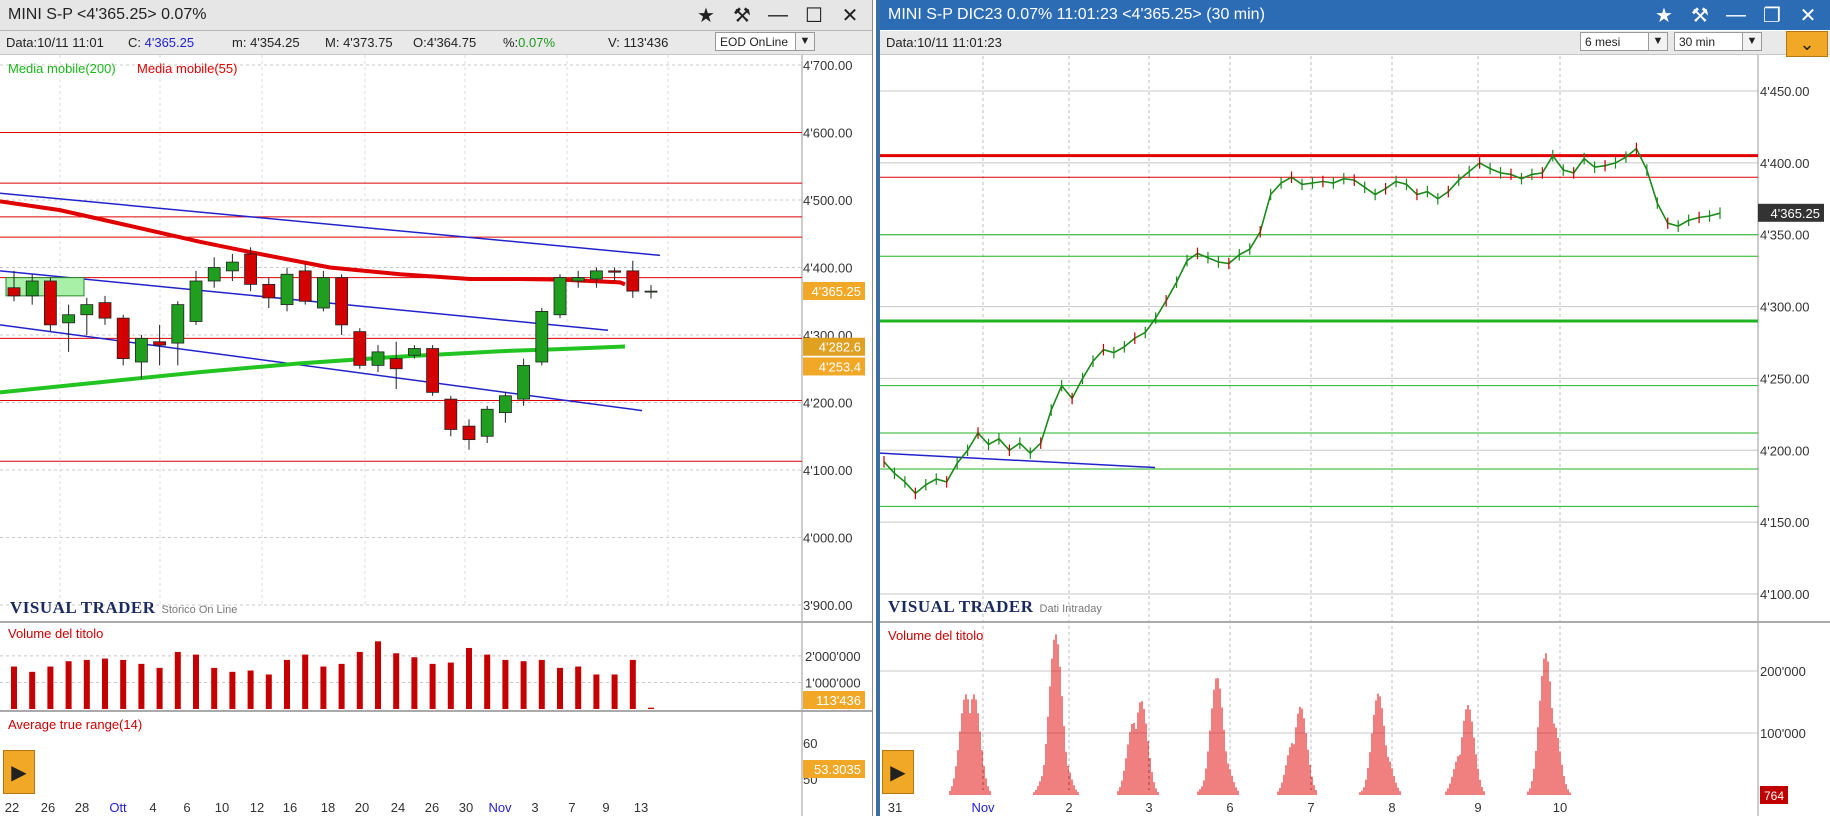  Describe the element at coordinates (1068, 807) in the screenshot. I see `time-tick-label: 2` at that location.